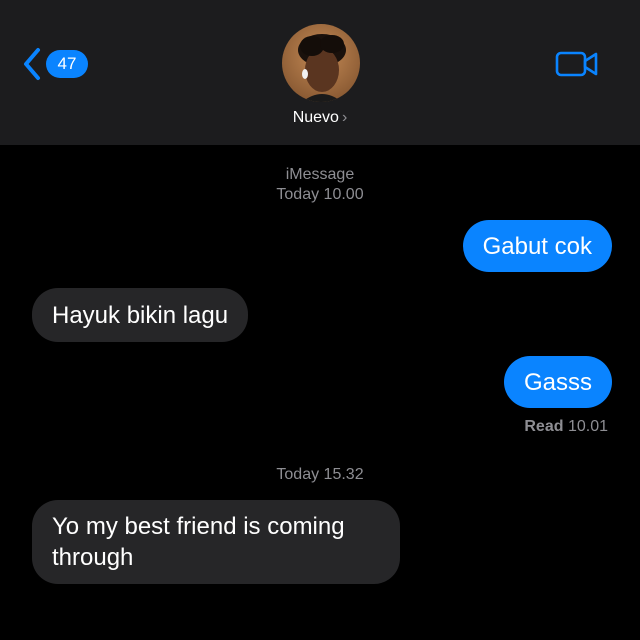 This screenshot has height=640, width=640. I want to click on timestamp: Today 10.00, so click(320, 194).